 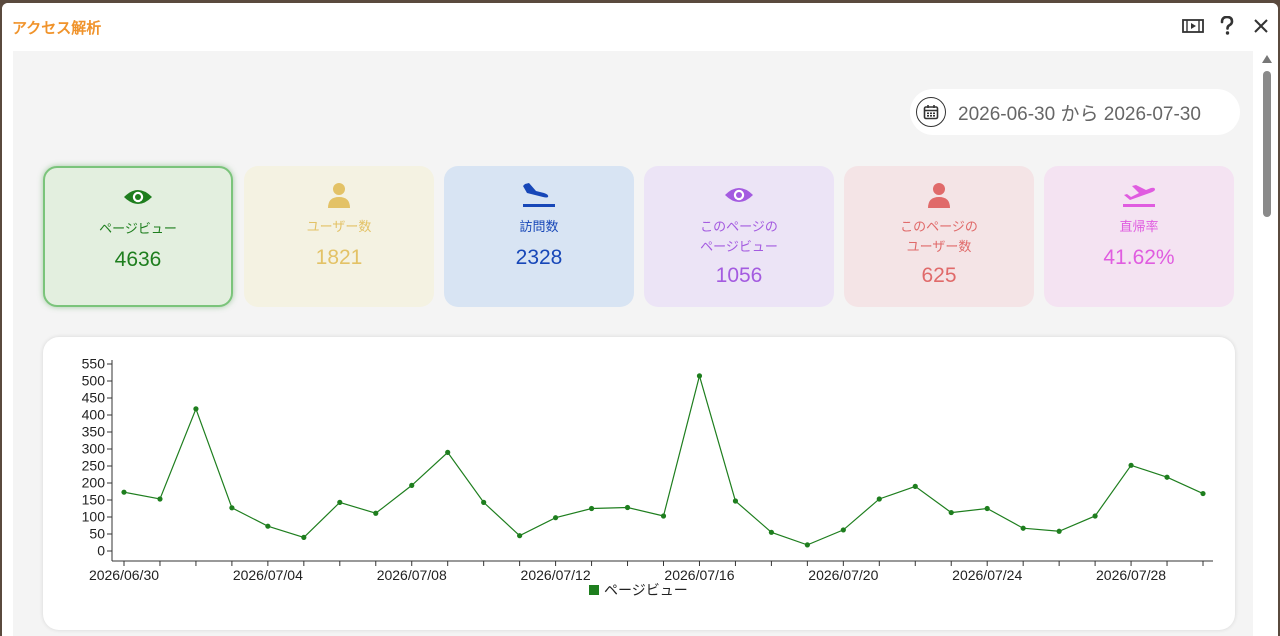 I want to click on card-page-users: このページの ユーザー数 625, so click(x=939, y=236).